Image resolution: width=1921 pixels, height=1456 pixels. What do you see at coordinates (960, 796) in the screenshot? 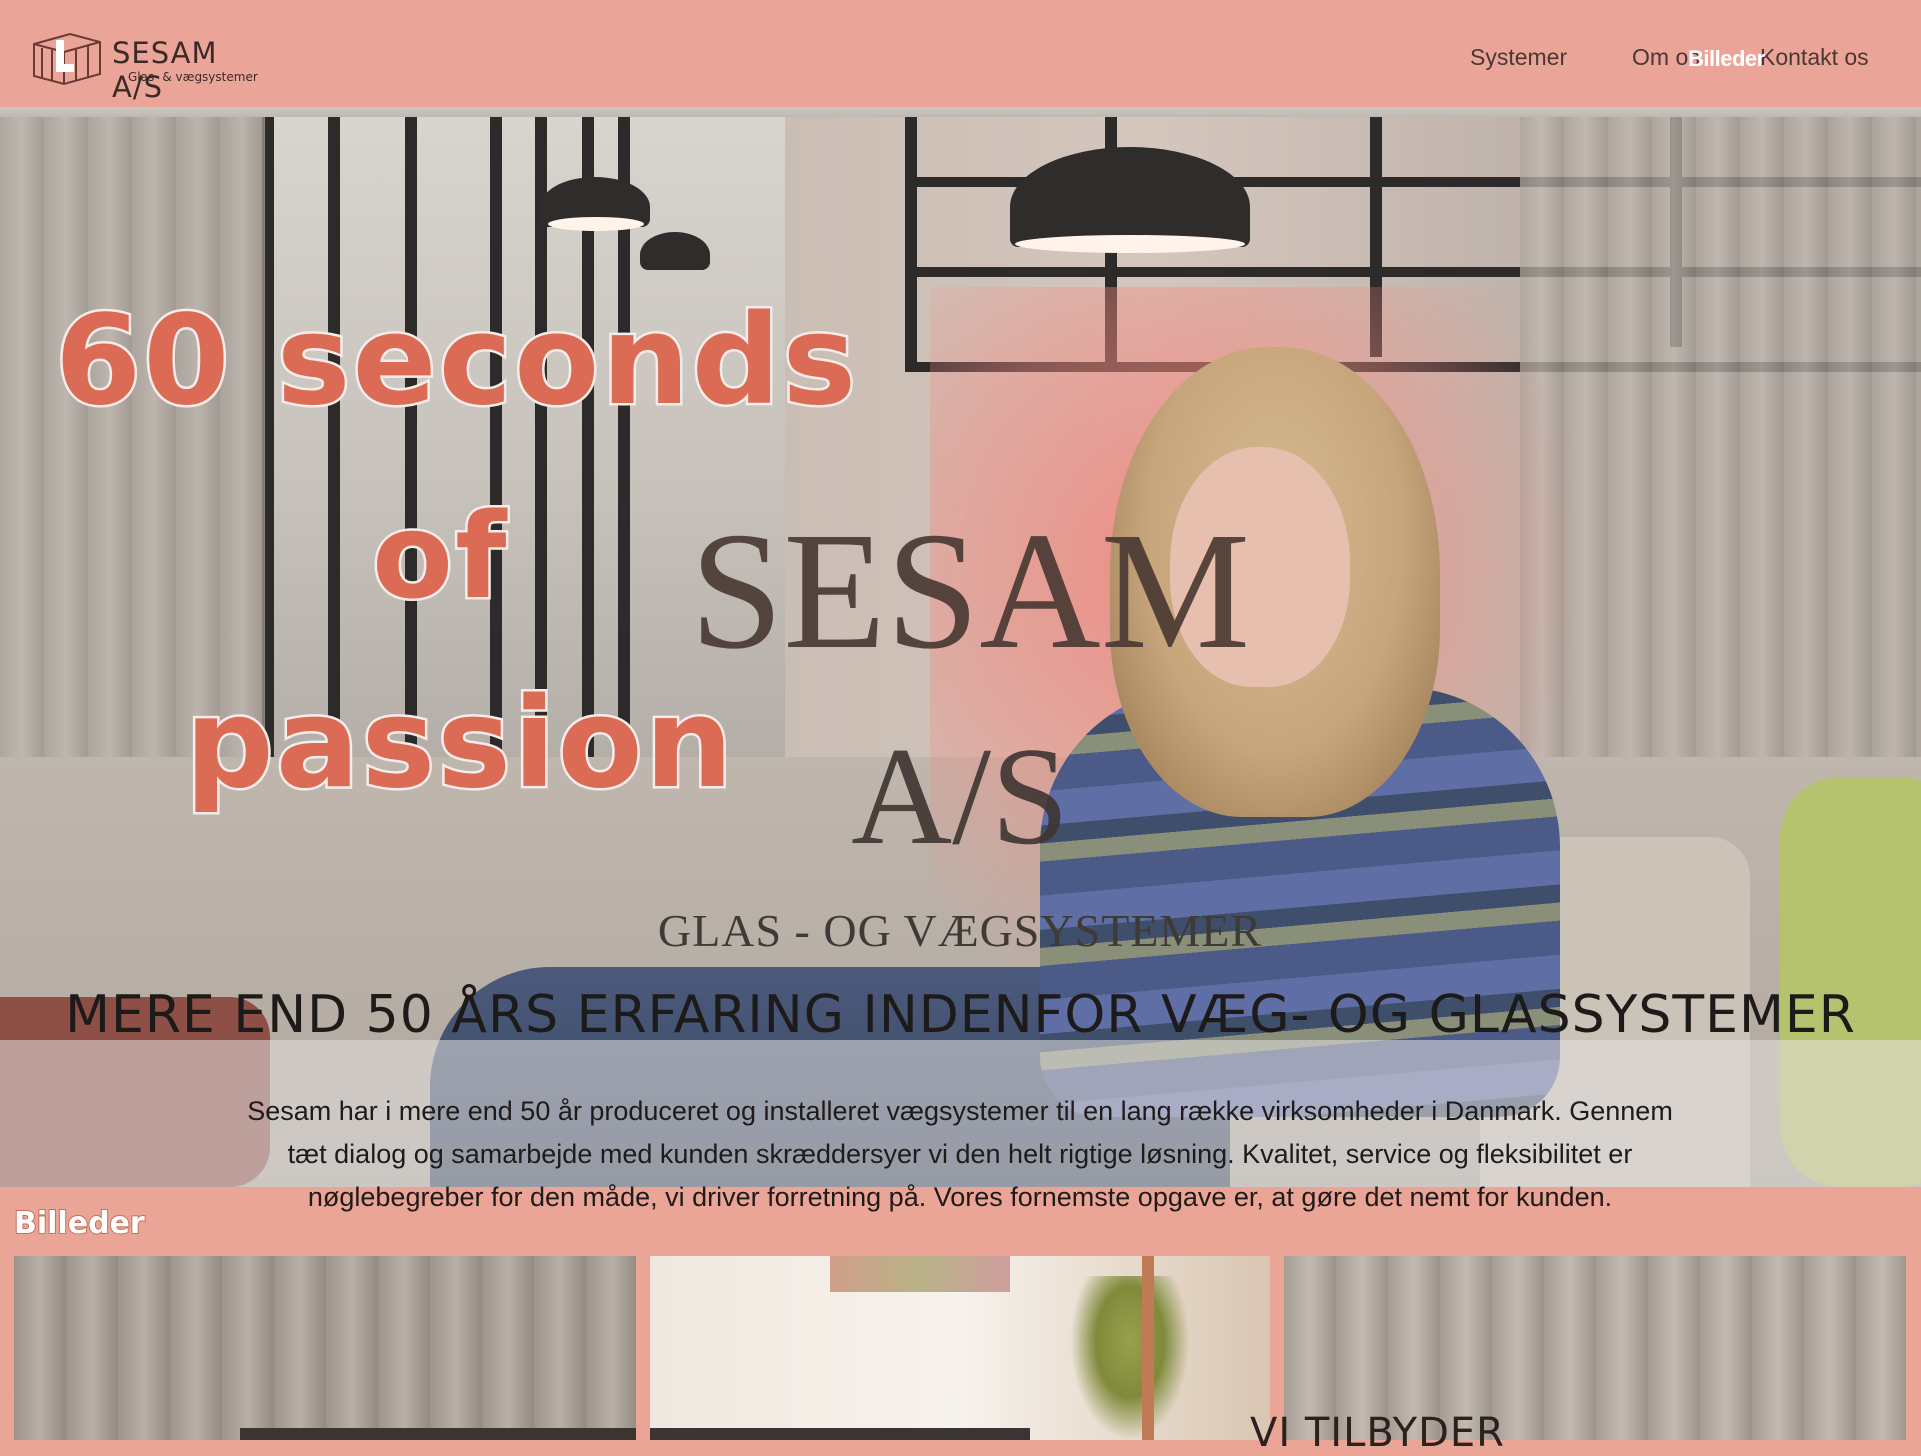
I see `brand-suffix: A/S` at bounding box center [960, 796].